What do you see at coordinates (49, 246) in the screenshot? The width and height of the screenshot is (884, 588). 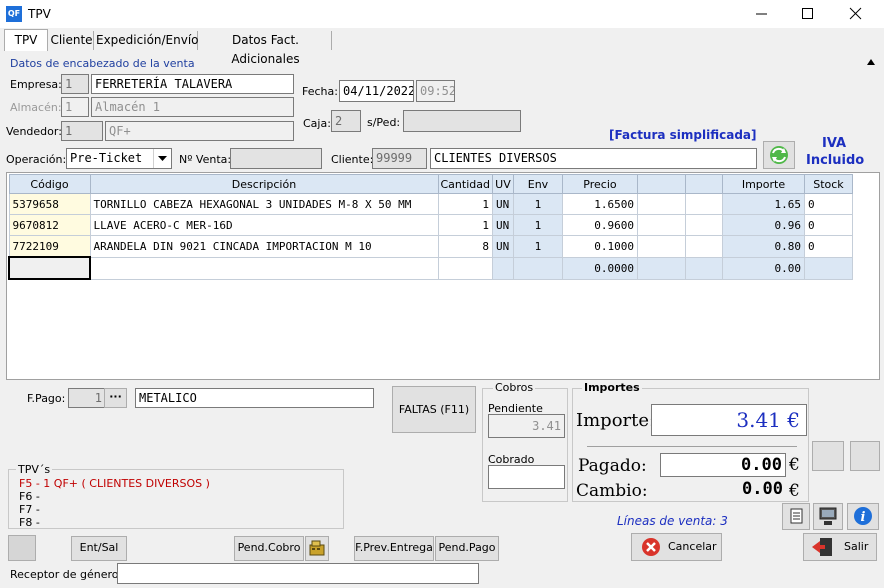 I see `cell-codigo: 7722109` at bounding box center [49, 246].